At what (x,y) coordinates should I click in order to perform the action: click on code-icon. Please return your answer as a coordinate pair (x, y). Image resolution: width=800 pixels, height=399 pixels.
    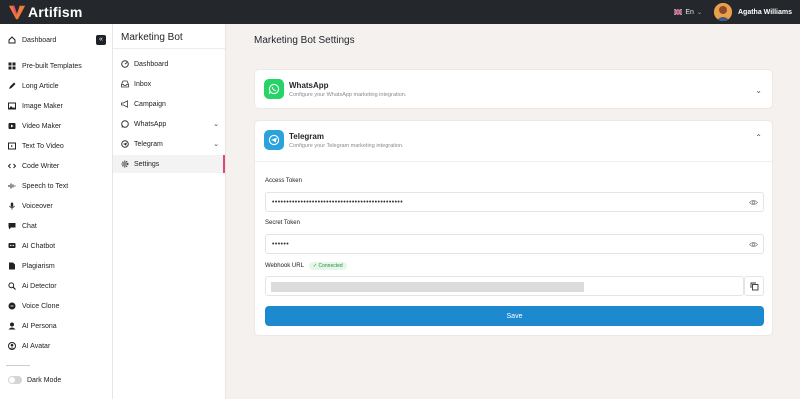
    Looking at the image, I should click on (12, 166).